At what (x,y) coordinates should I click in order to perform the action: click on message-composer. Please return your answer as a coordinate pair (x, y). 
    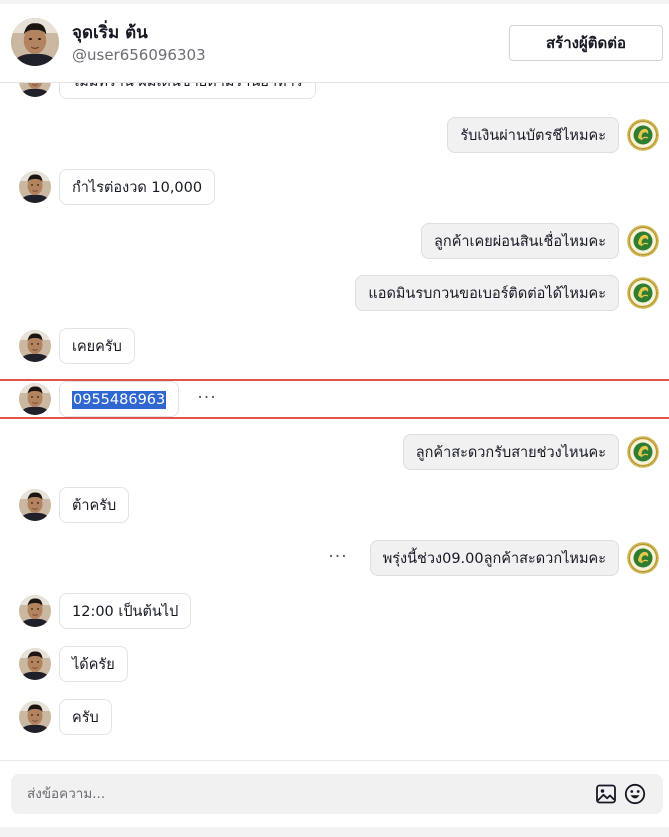
    Looking at the image, I should click on (337, 794).